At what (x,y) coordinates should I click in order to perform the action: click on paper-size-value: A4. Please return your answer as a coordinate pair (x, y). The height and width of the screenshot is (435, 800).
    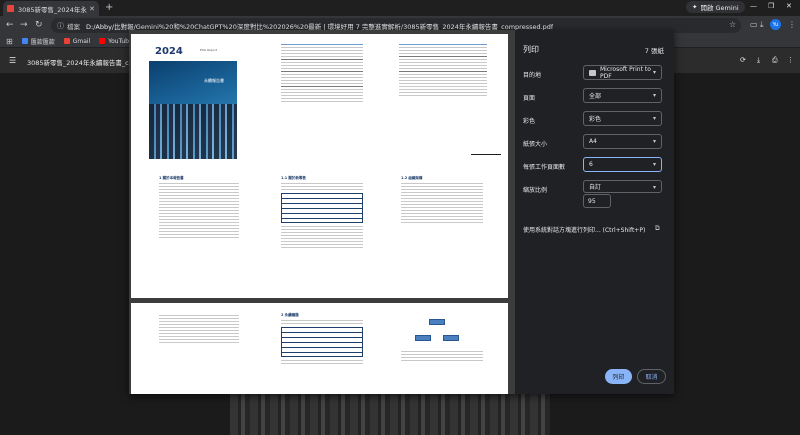
    Looking at the image, I should click on (593, 141).